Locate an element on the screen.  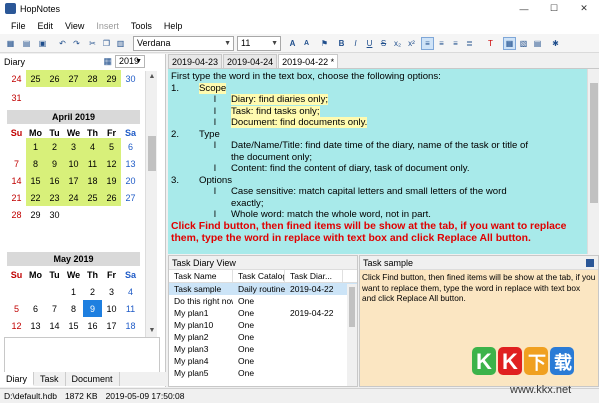
year-combo: 2019 ▼ is located at coordinates (130, 61).